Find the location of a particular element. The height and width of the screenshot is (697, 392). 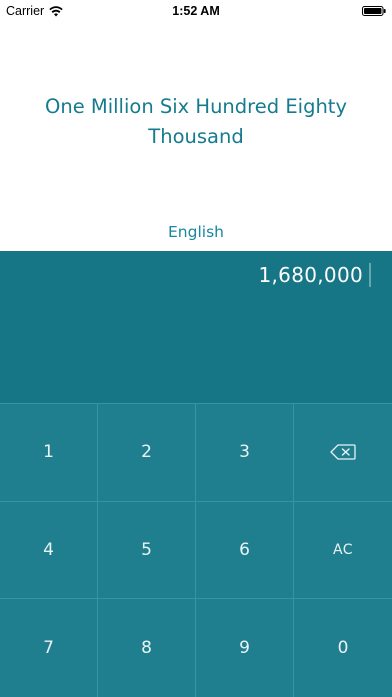

status-time: 1:52 AM is located at coordinates (196, 11).